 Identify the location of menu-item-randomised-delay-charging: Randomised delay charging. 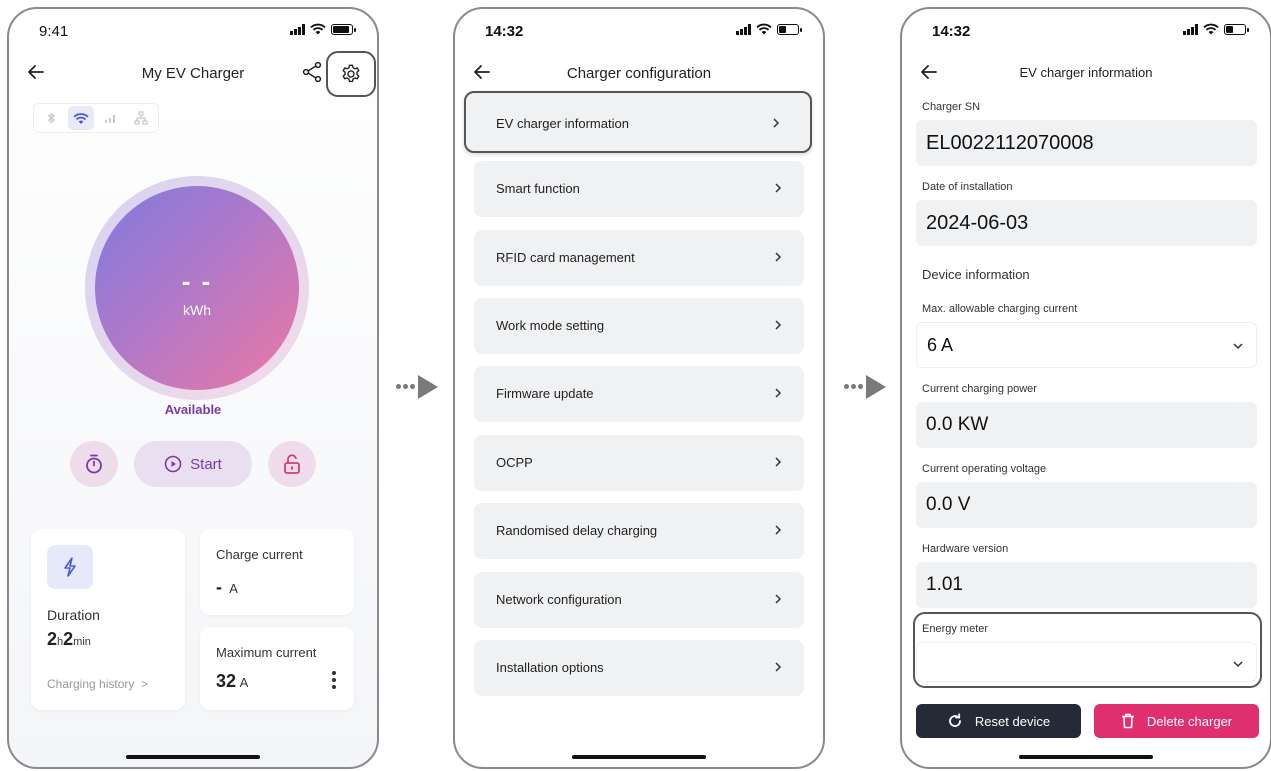
(639, 531).